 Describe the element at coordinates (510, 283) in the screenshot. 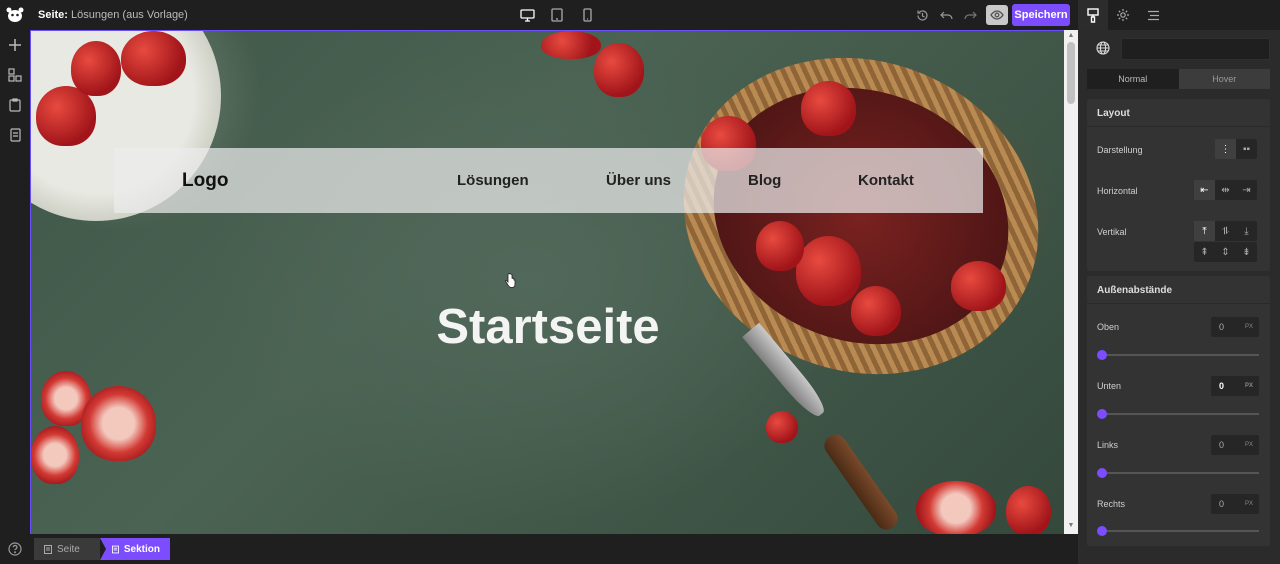

I see `mouse-cursor-icon` at that location.